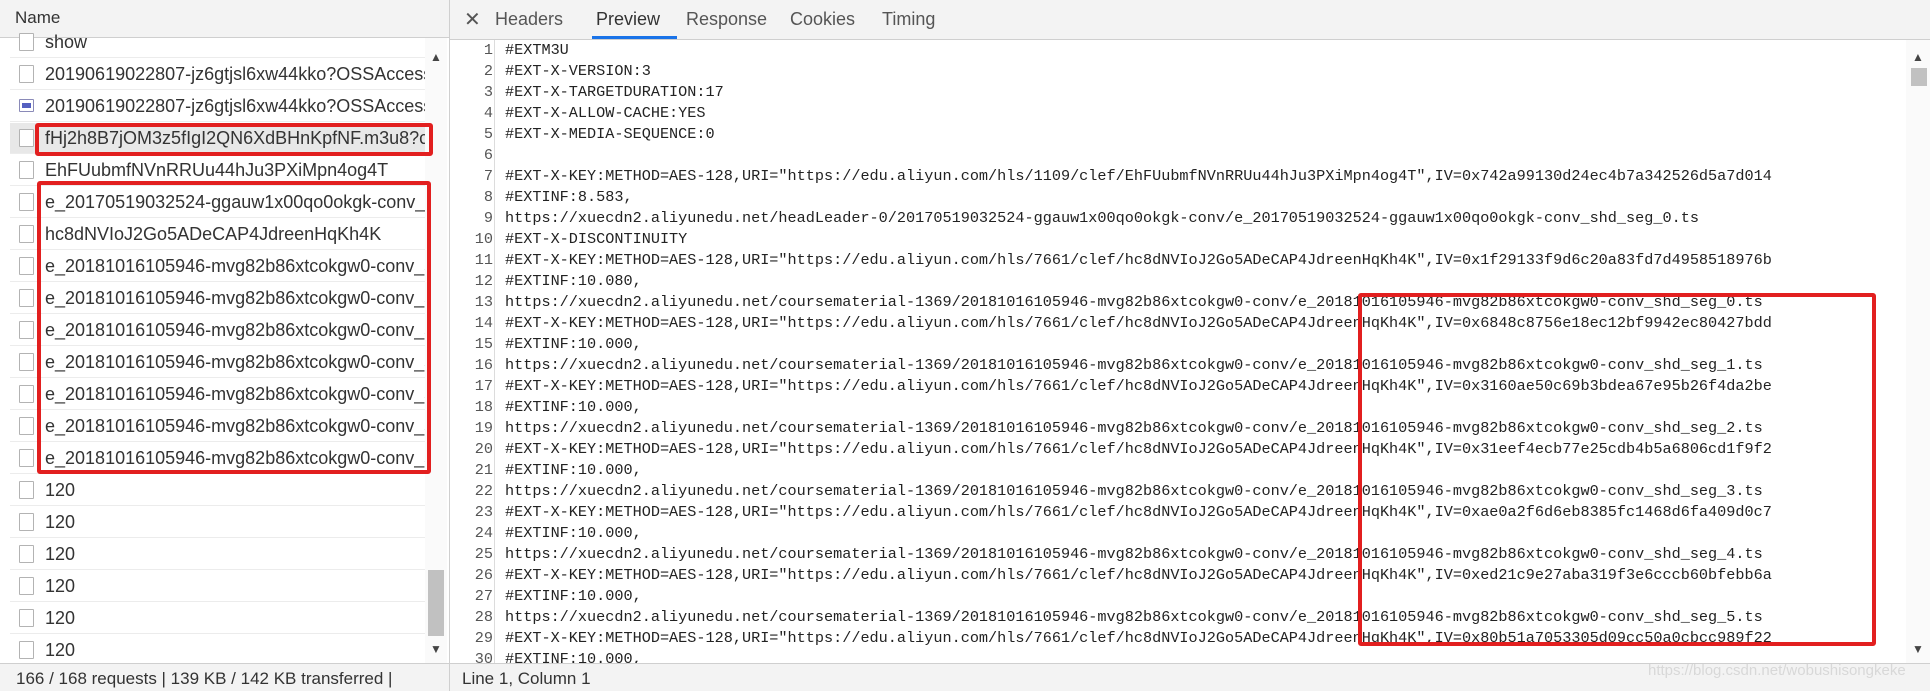  Describe the element at coordinates (483, 638) in the screenshot. I see `line-number: 29` at that location.